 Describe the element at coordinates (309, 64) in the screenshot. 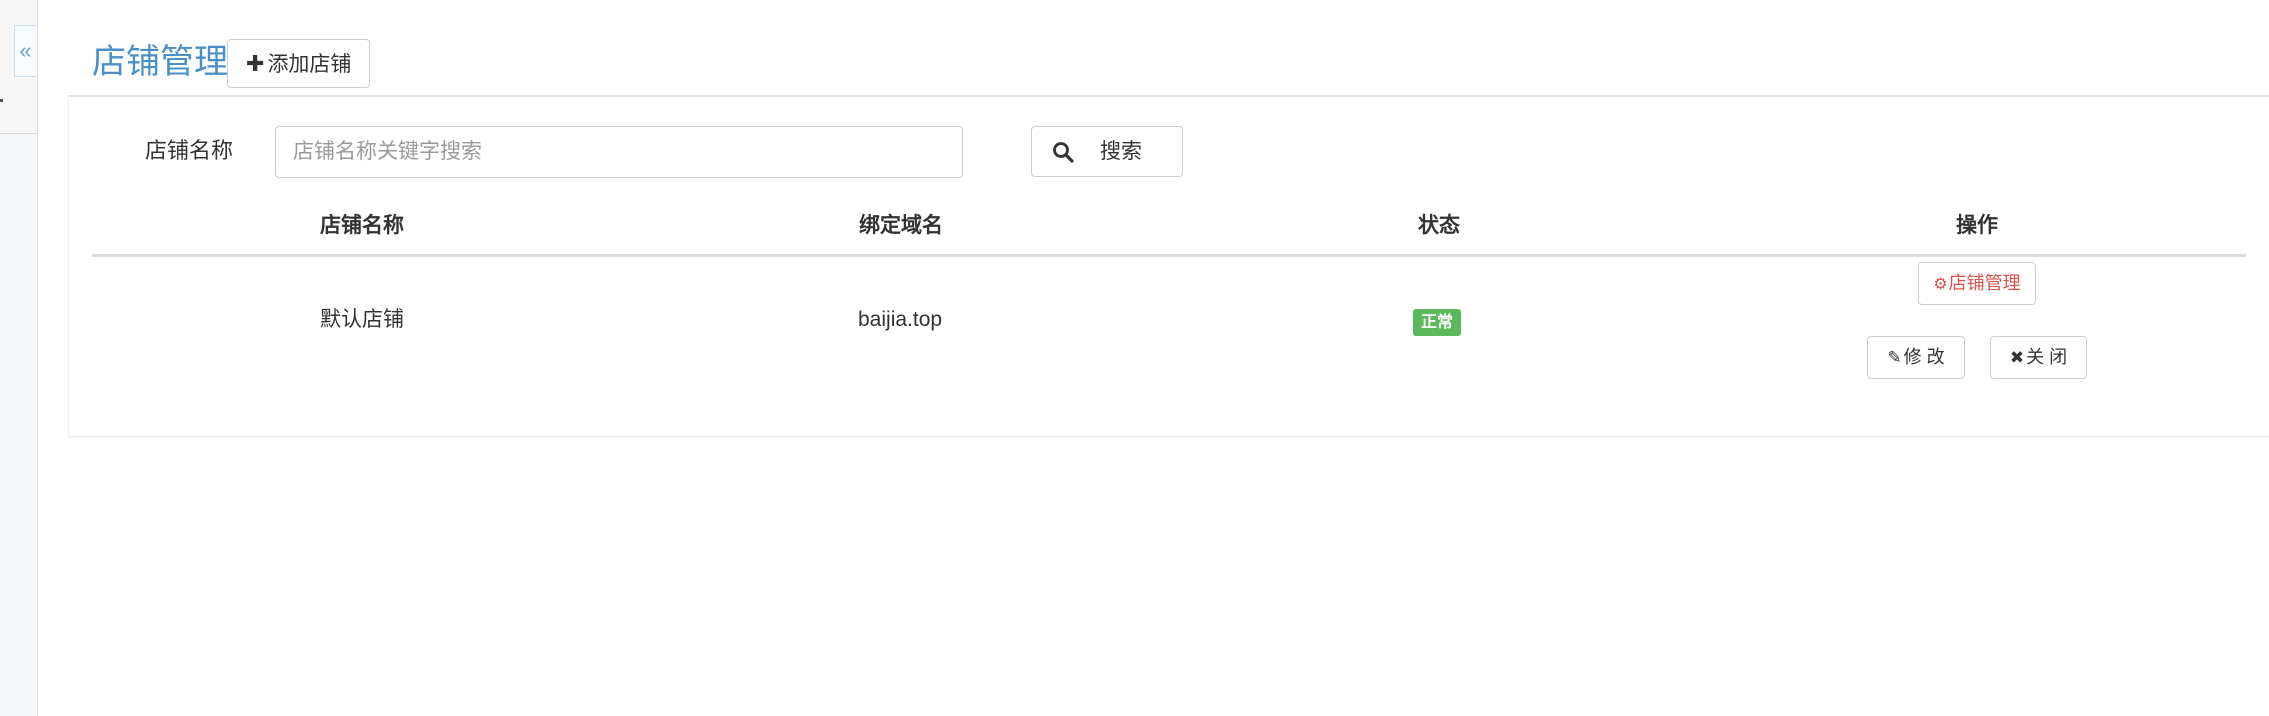

I see `add-shop-button-label: 添加店铺` at that location.